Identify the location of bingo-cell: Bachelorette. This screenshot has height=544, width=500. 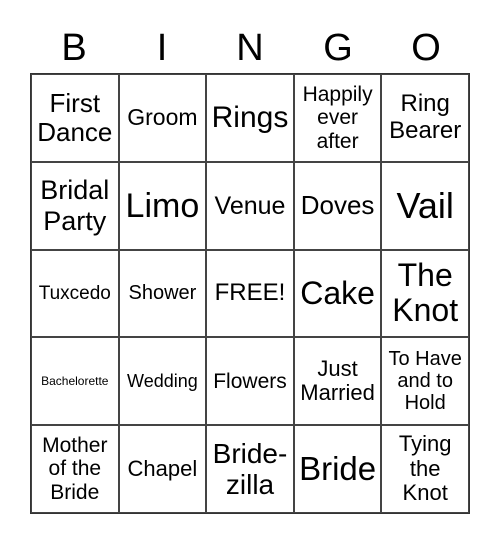
(75, 381).